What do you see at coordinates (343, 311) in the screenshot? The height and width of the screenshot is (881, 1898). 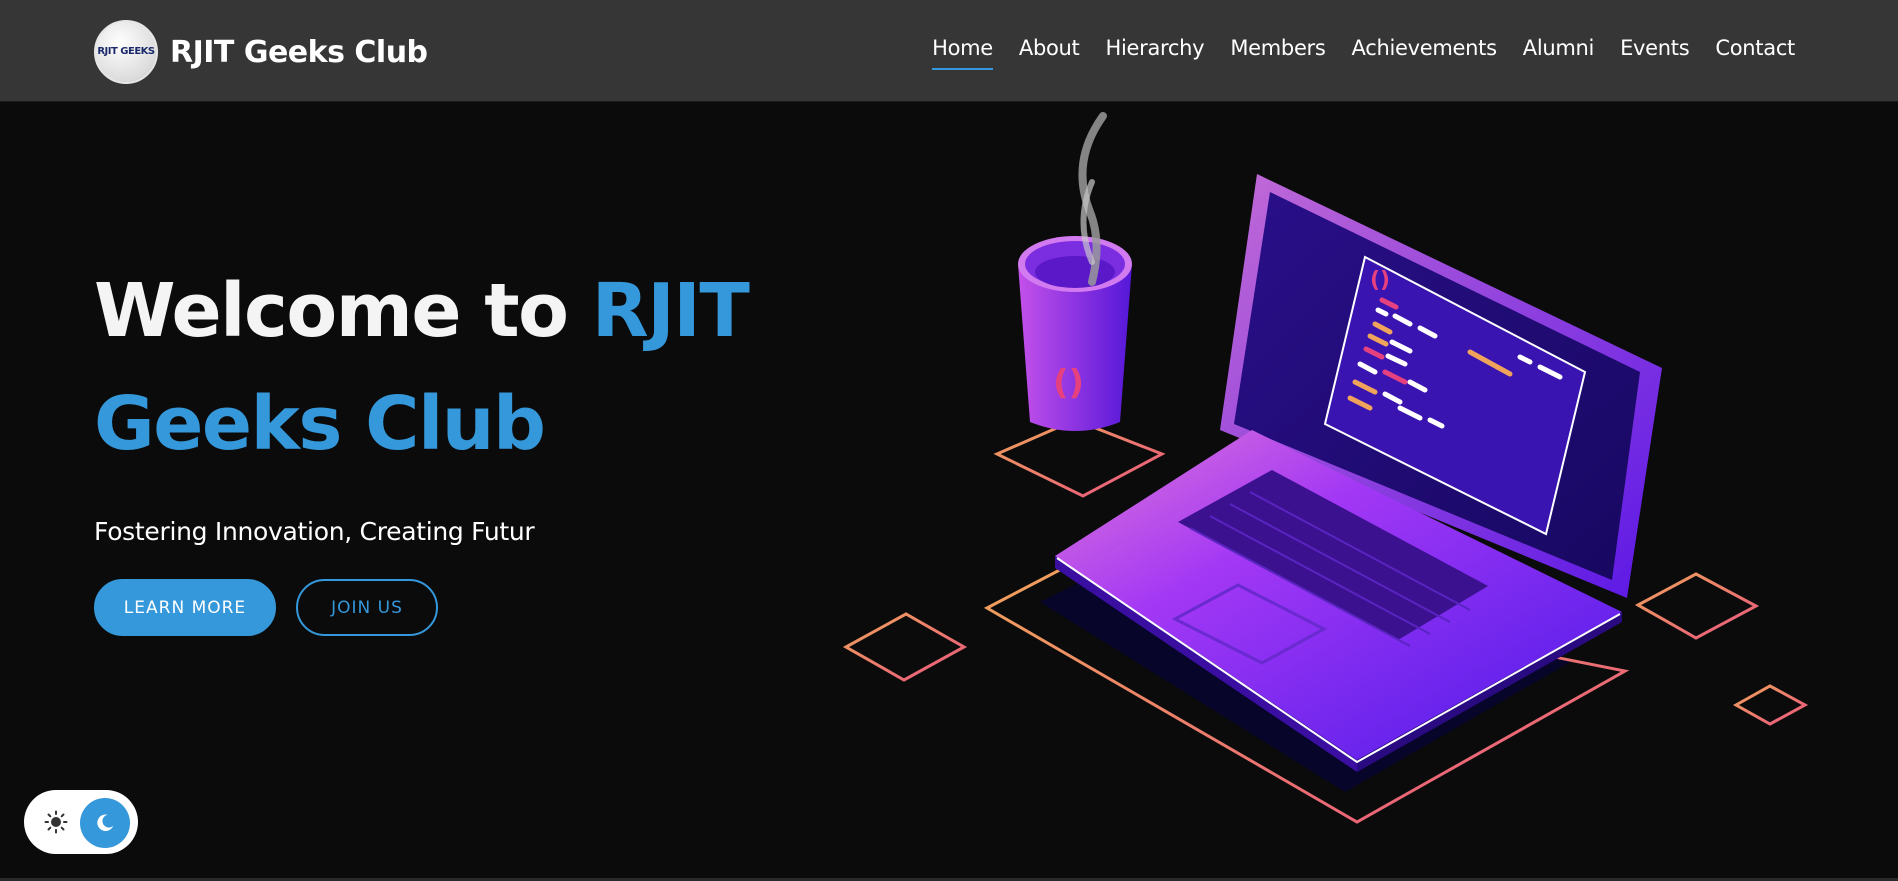 I see `hero-title-prefix: Welcome to` at bounding box center [343, 311].